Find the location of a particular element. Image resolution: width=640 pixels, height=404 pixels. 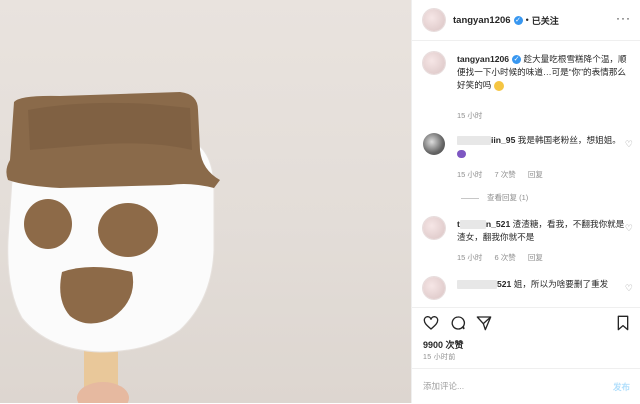

comment-likes: 6 次赞 is located at coordinates (505, 257).